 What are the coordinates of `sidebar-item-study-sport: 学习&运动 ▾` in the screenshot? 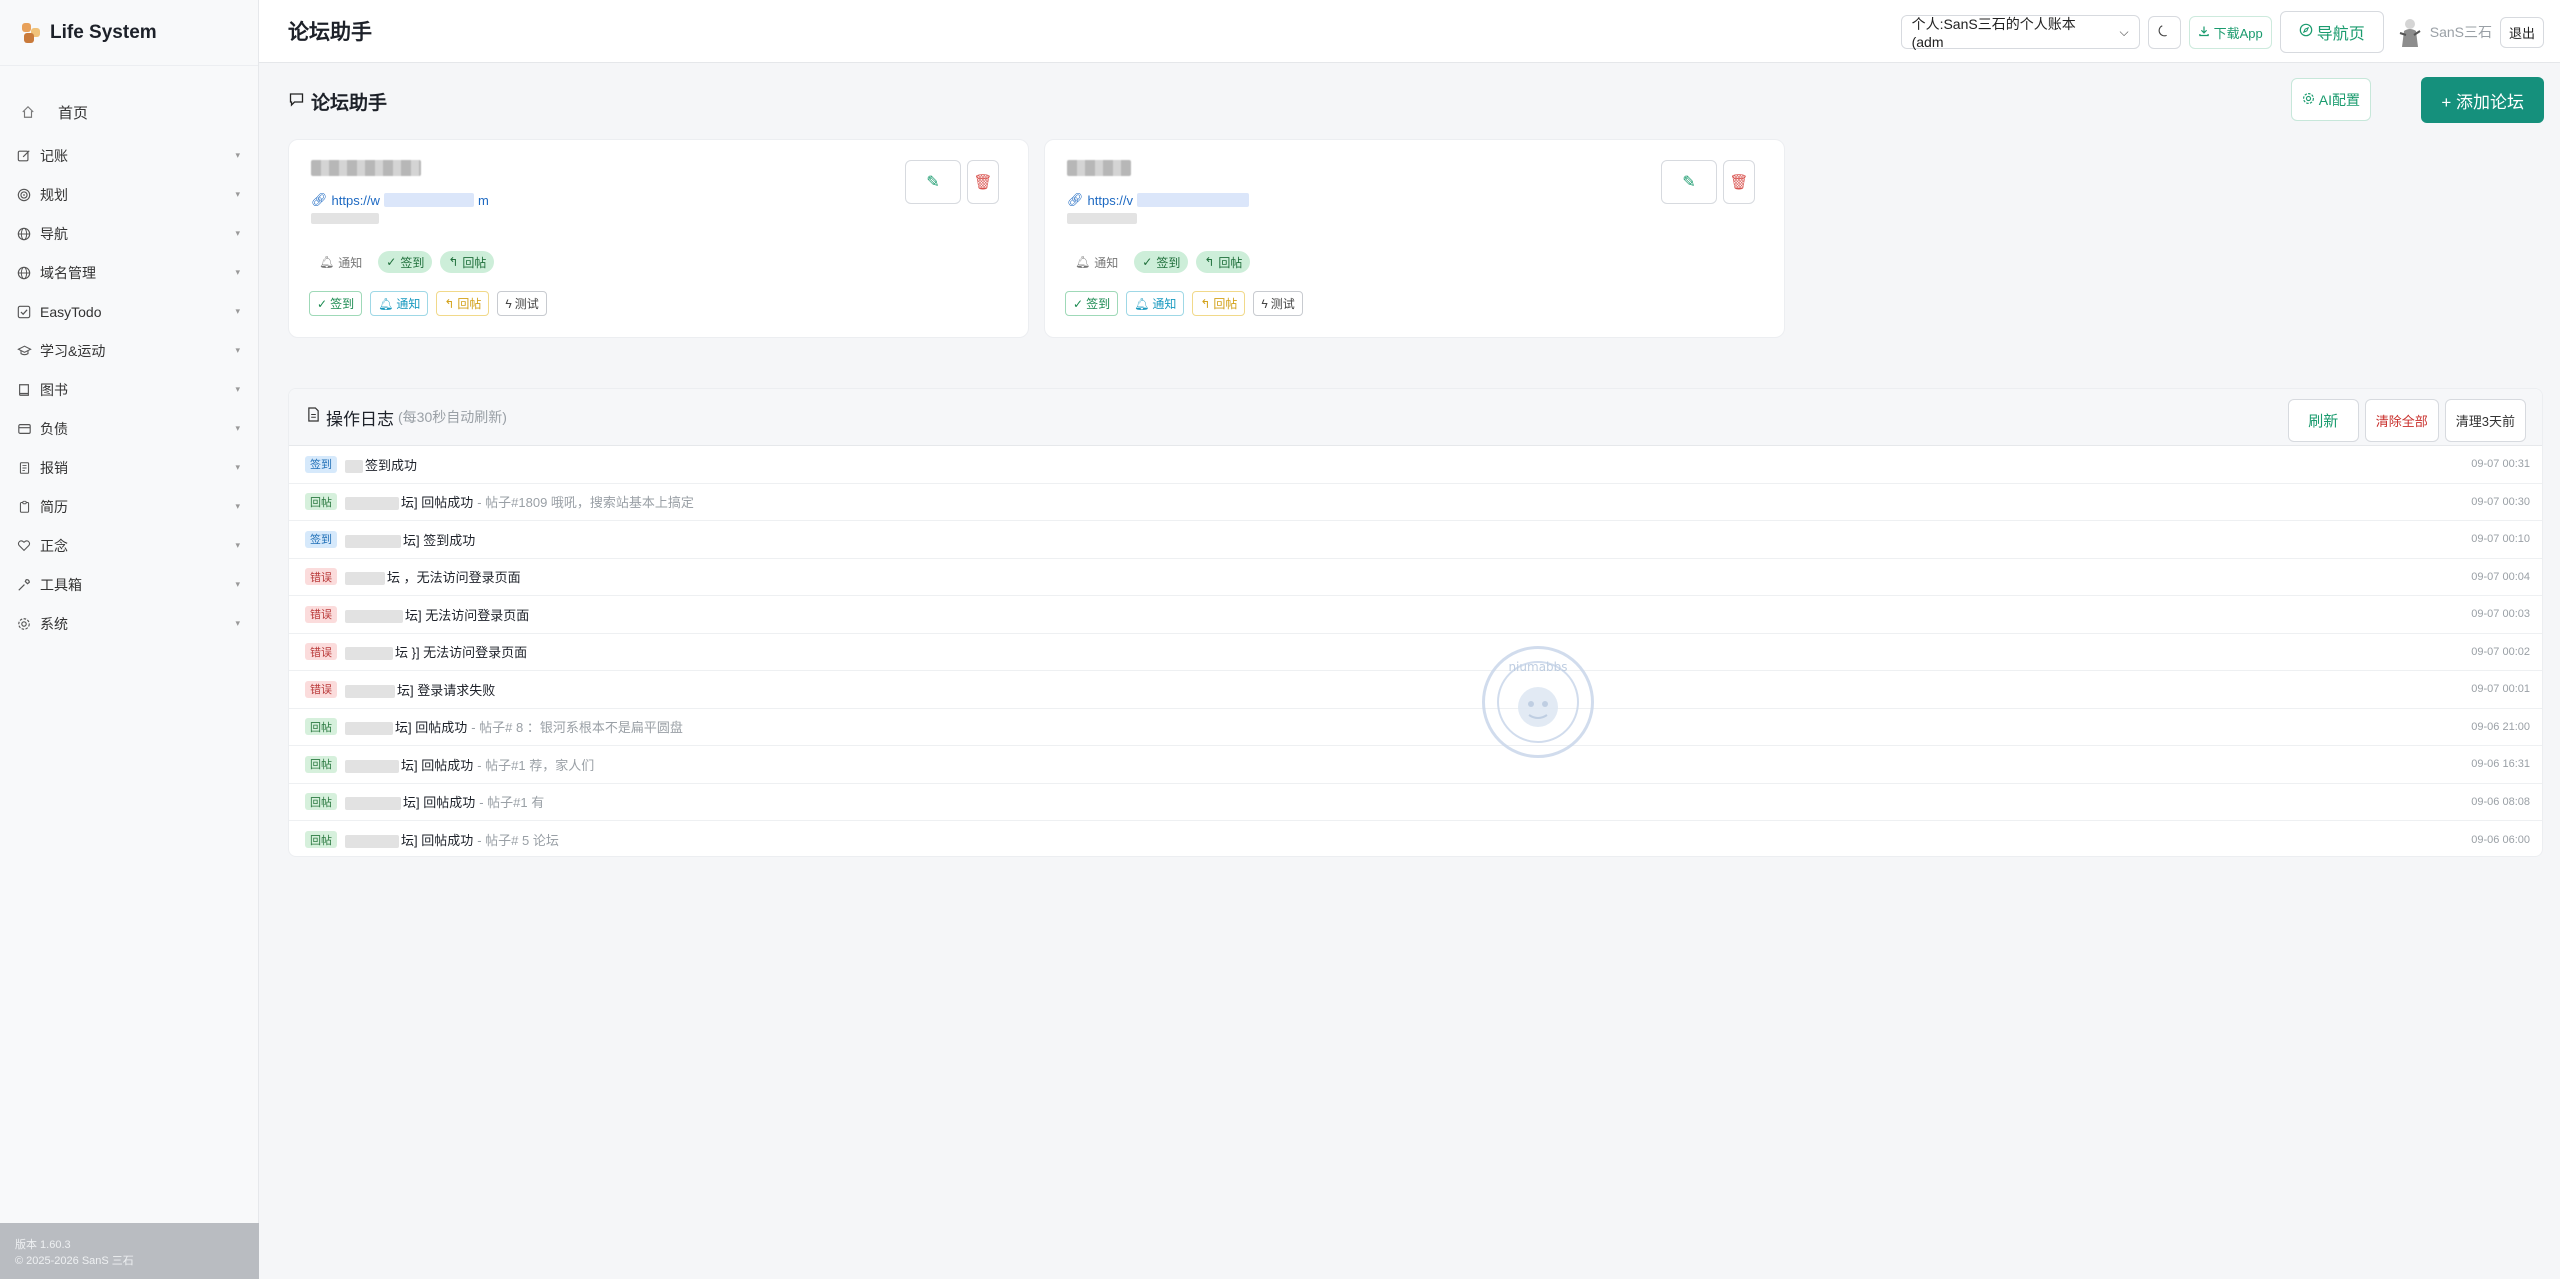 It's located at (129, 350).